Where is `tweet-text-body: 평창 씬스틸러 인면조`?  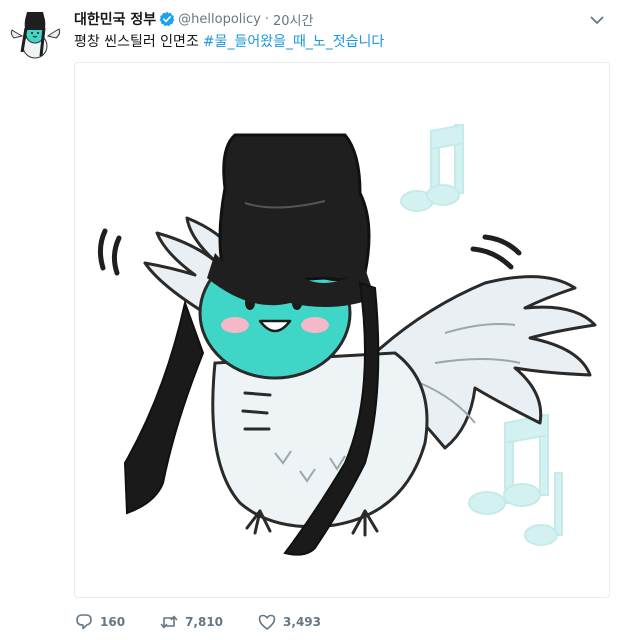 tweet-text-body: 평창 씬스틸러 인면조 is located at coordinates (136, 42).